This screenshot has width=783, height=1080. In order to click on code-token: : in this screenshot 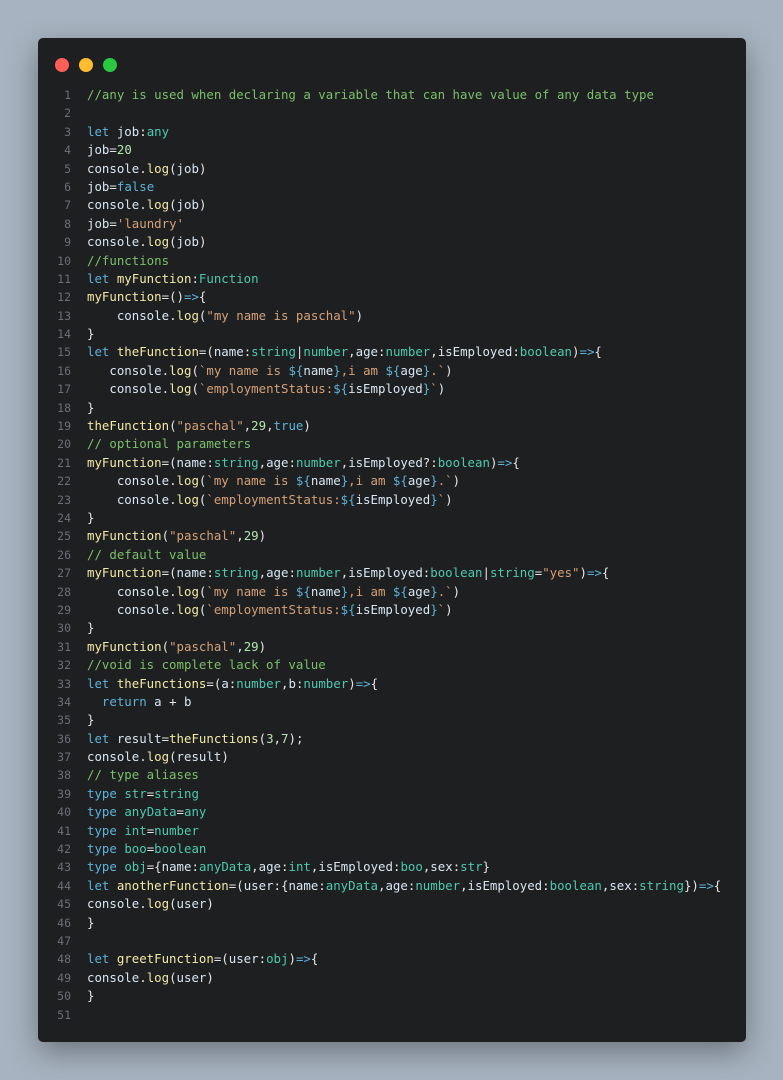, I will do `click(285, 867)`.